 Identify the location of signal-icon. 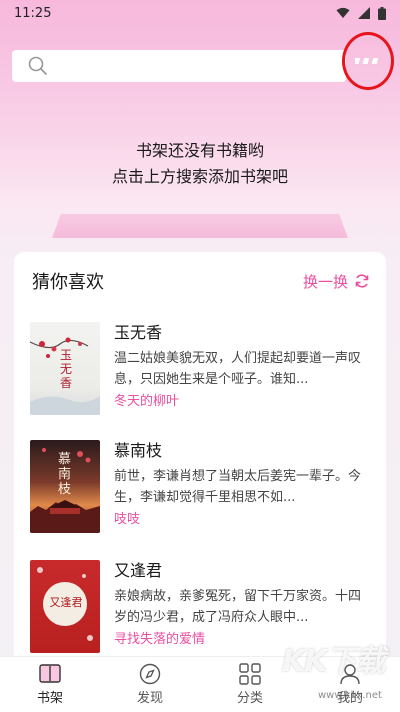
(364, 13).